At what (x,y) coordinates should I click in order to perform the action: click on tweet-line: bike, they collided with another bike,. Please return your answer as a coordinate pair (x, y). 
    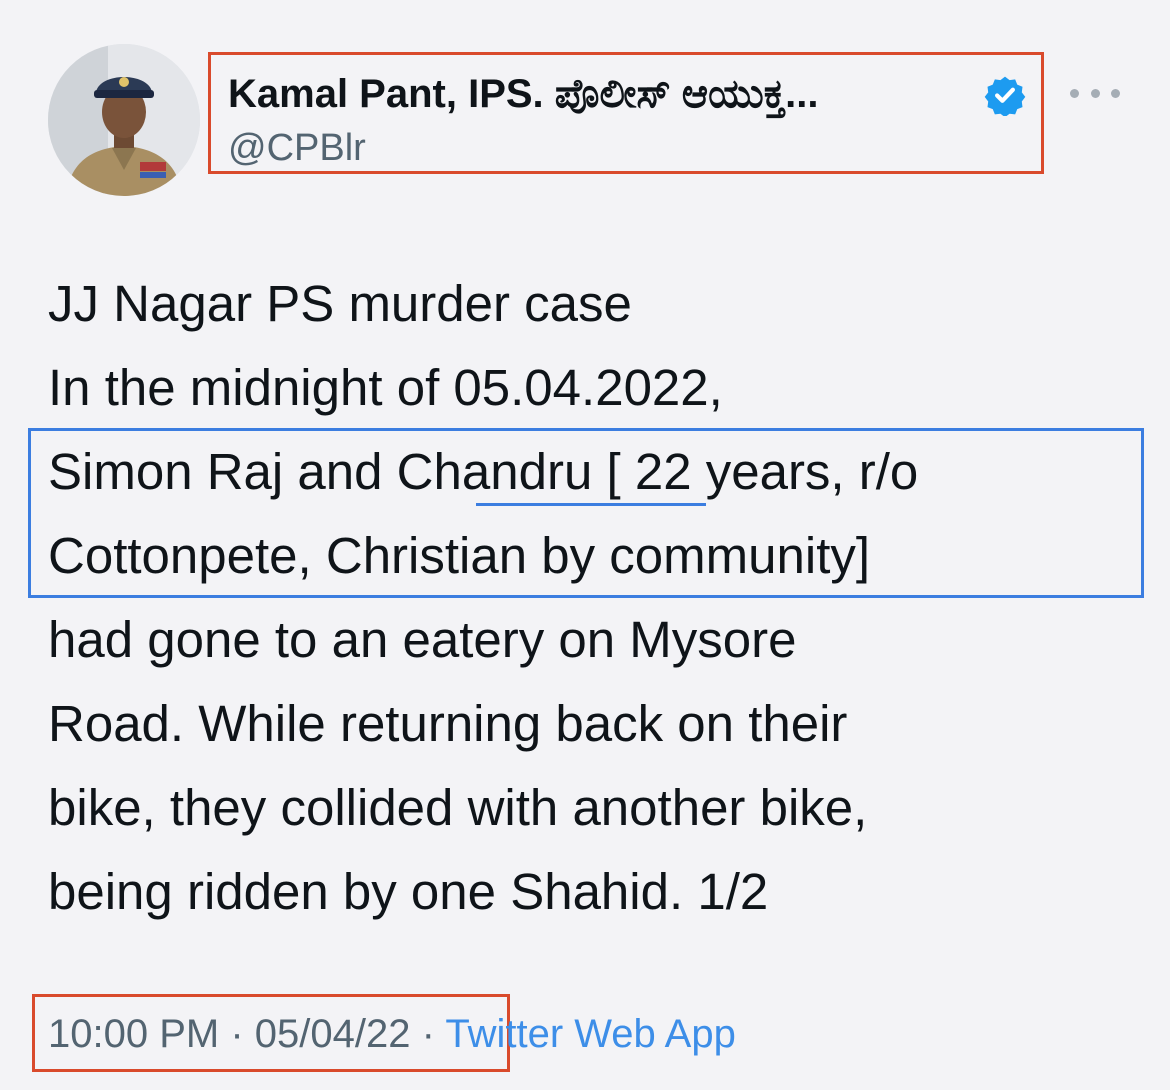
    Looking at the image, I should click on (458, 807).